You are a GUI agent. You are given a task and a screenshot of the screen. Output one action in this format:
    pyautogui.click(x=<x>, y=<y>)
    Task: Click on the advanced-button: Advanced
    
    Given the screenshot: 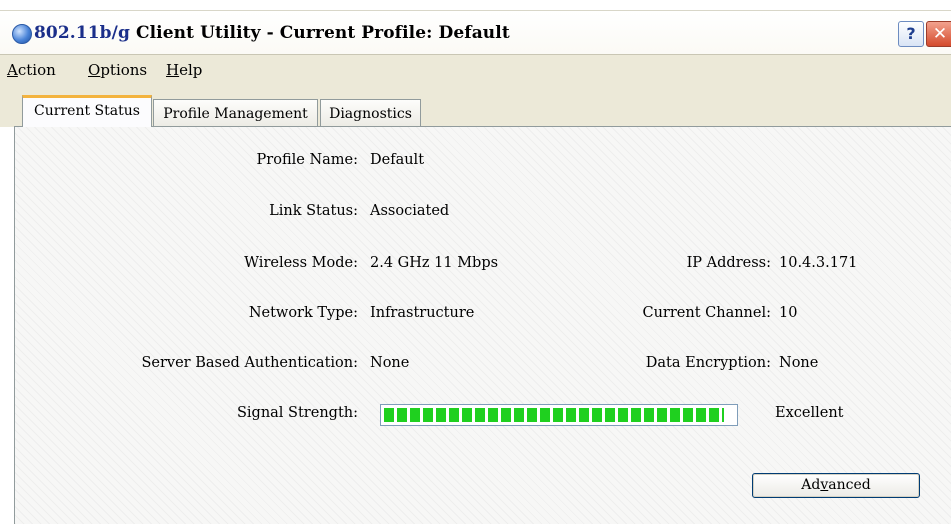 What is the action you would take?
    pyautogui.click(x=836, y=485)
    